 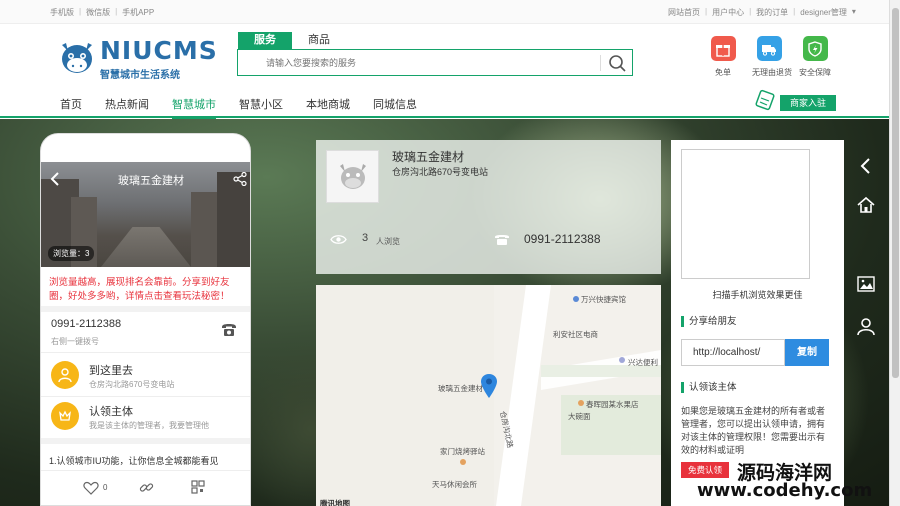 I want to click on wechat-version-link: 微信版, so click(x=98, y=12).